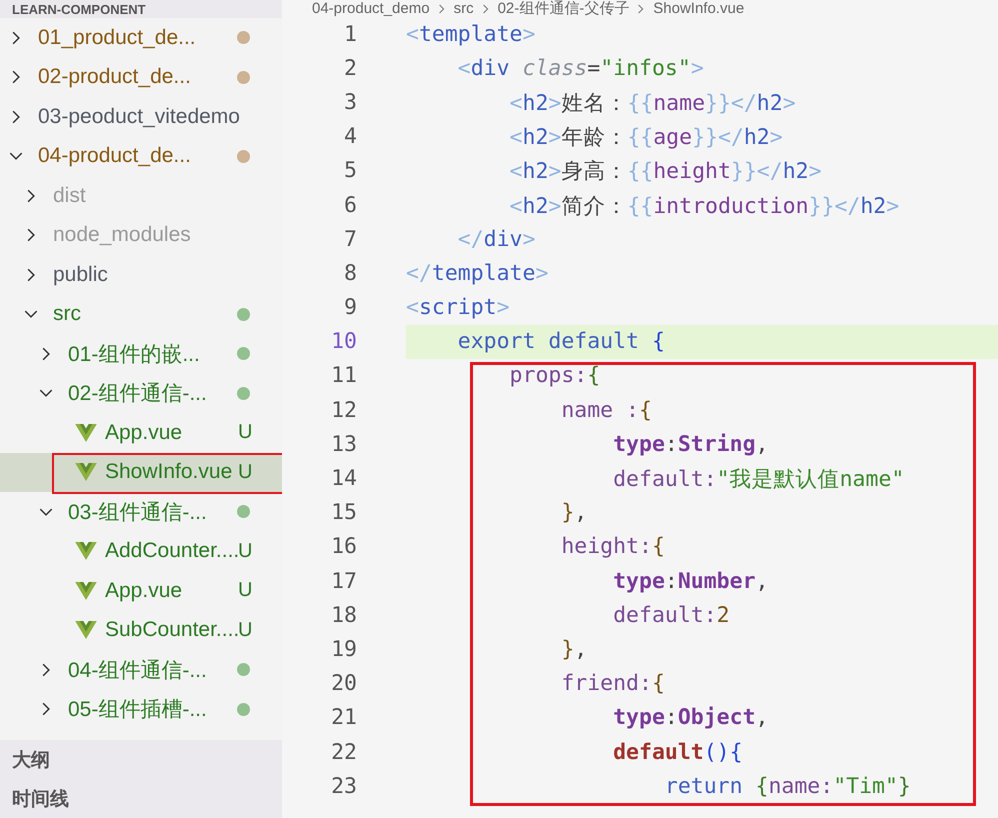 The image size is (998, 818). What do you see at coordinates (343, 341) in the screenshot?
I see `line-number: 10` at bounding box center [343, 341].